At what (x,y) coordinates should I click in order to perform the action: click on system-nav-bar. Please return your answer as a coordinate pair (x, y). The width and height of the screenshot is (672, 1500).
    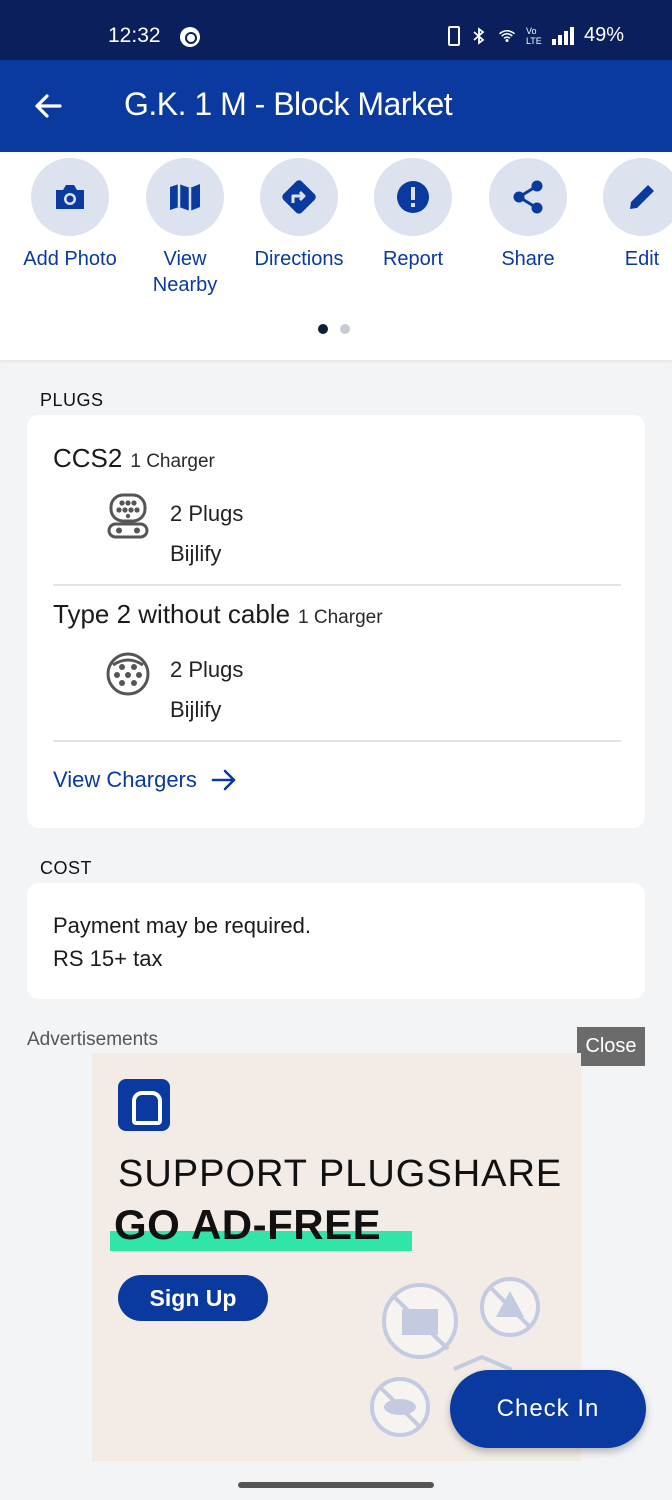
    Looking at the image, I should click on (336, 1484).